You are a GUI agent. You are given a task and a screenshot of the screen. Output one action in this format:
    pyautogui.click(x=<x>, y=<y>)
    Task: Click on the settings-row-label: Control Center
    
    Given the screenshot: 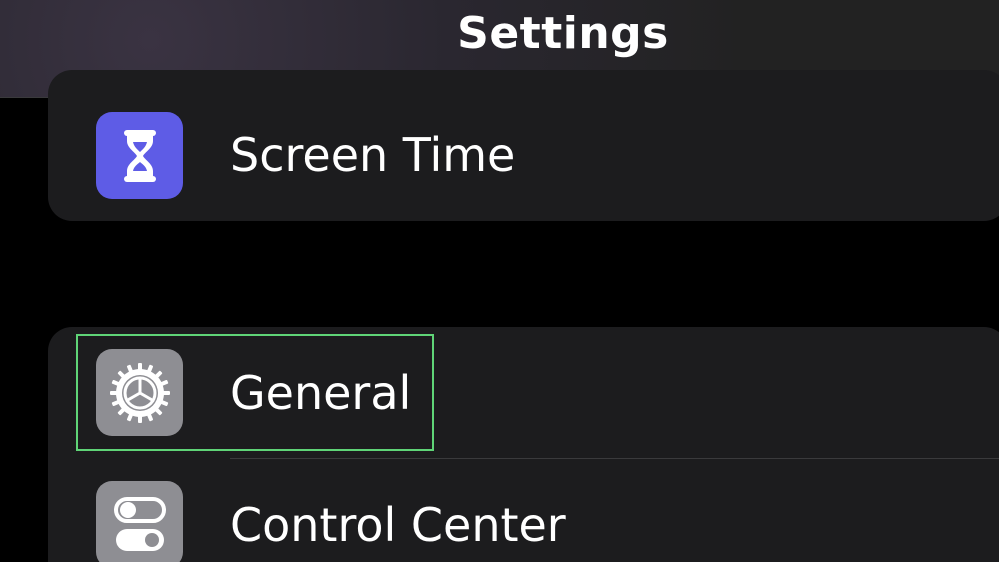 What is the action you would take?
    pyautogui.click(x=398, y=525)
    